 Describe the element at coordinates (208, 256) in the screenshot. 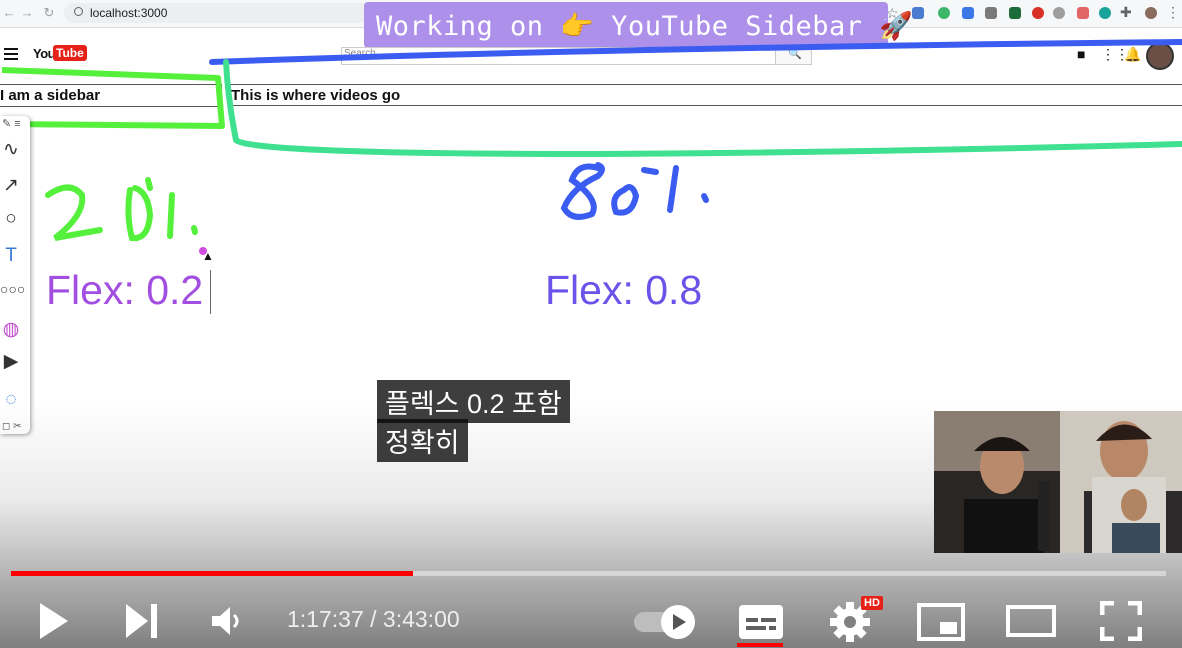

I see `mouse-pointer-icon: ▲` at that location.